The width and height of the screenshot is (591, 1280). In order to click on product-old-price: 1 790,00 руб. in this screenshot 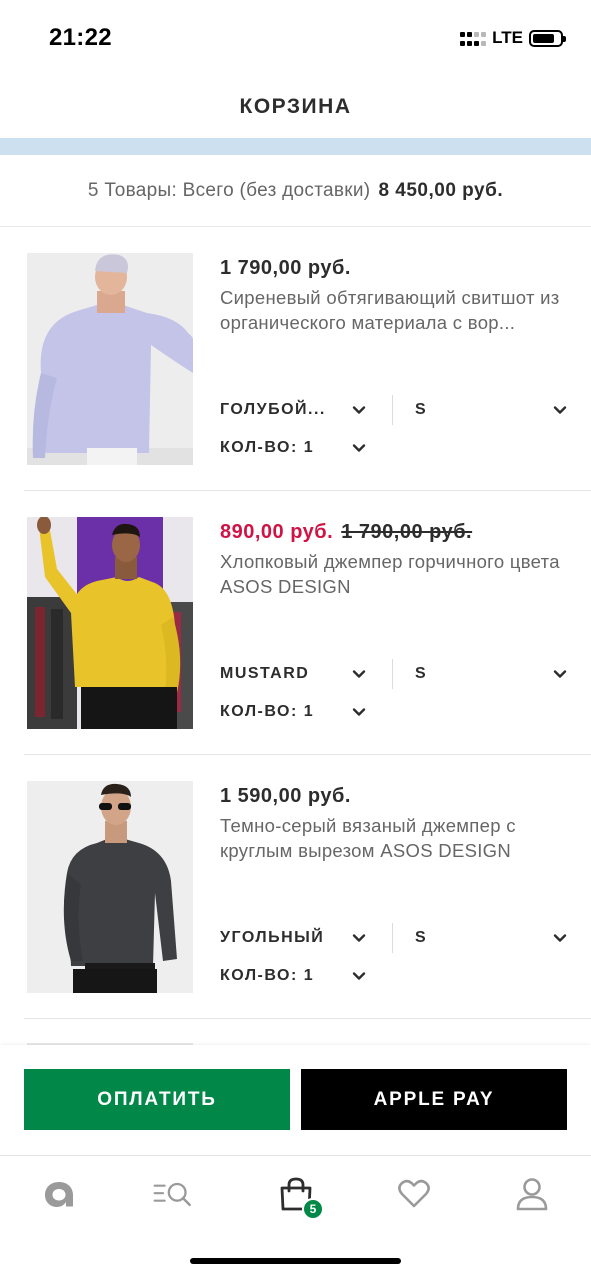, I will do `click(407, 532)`.